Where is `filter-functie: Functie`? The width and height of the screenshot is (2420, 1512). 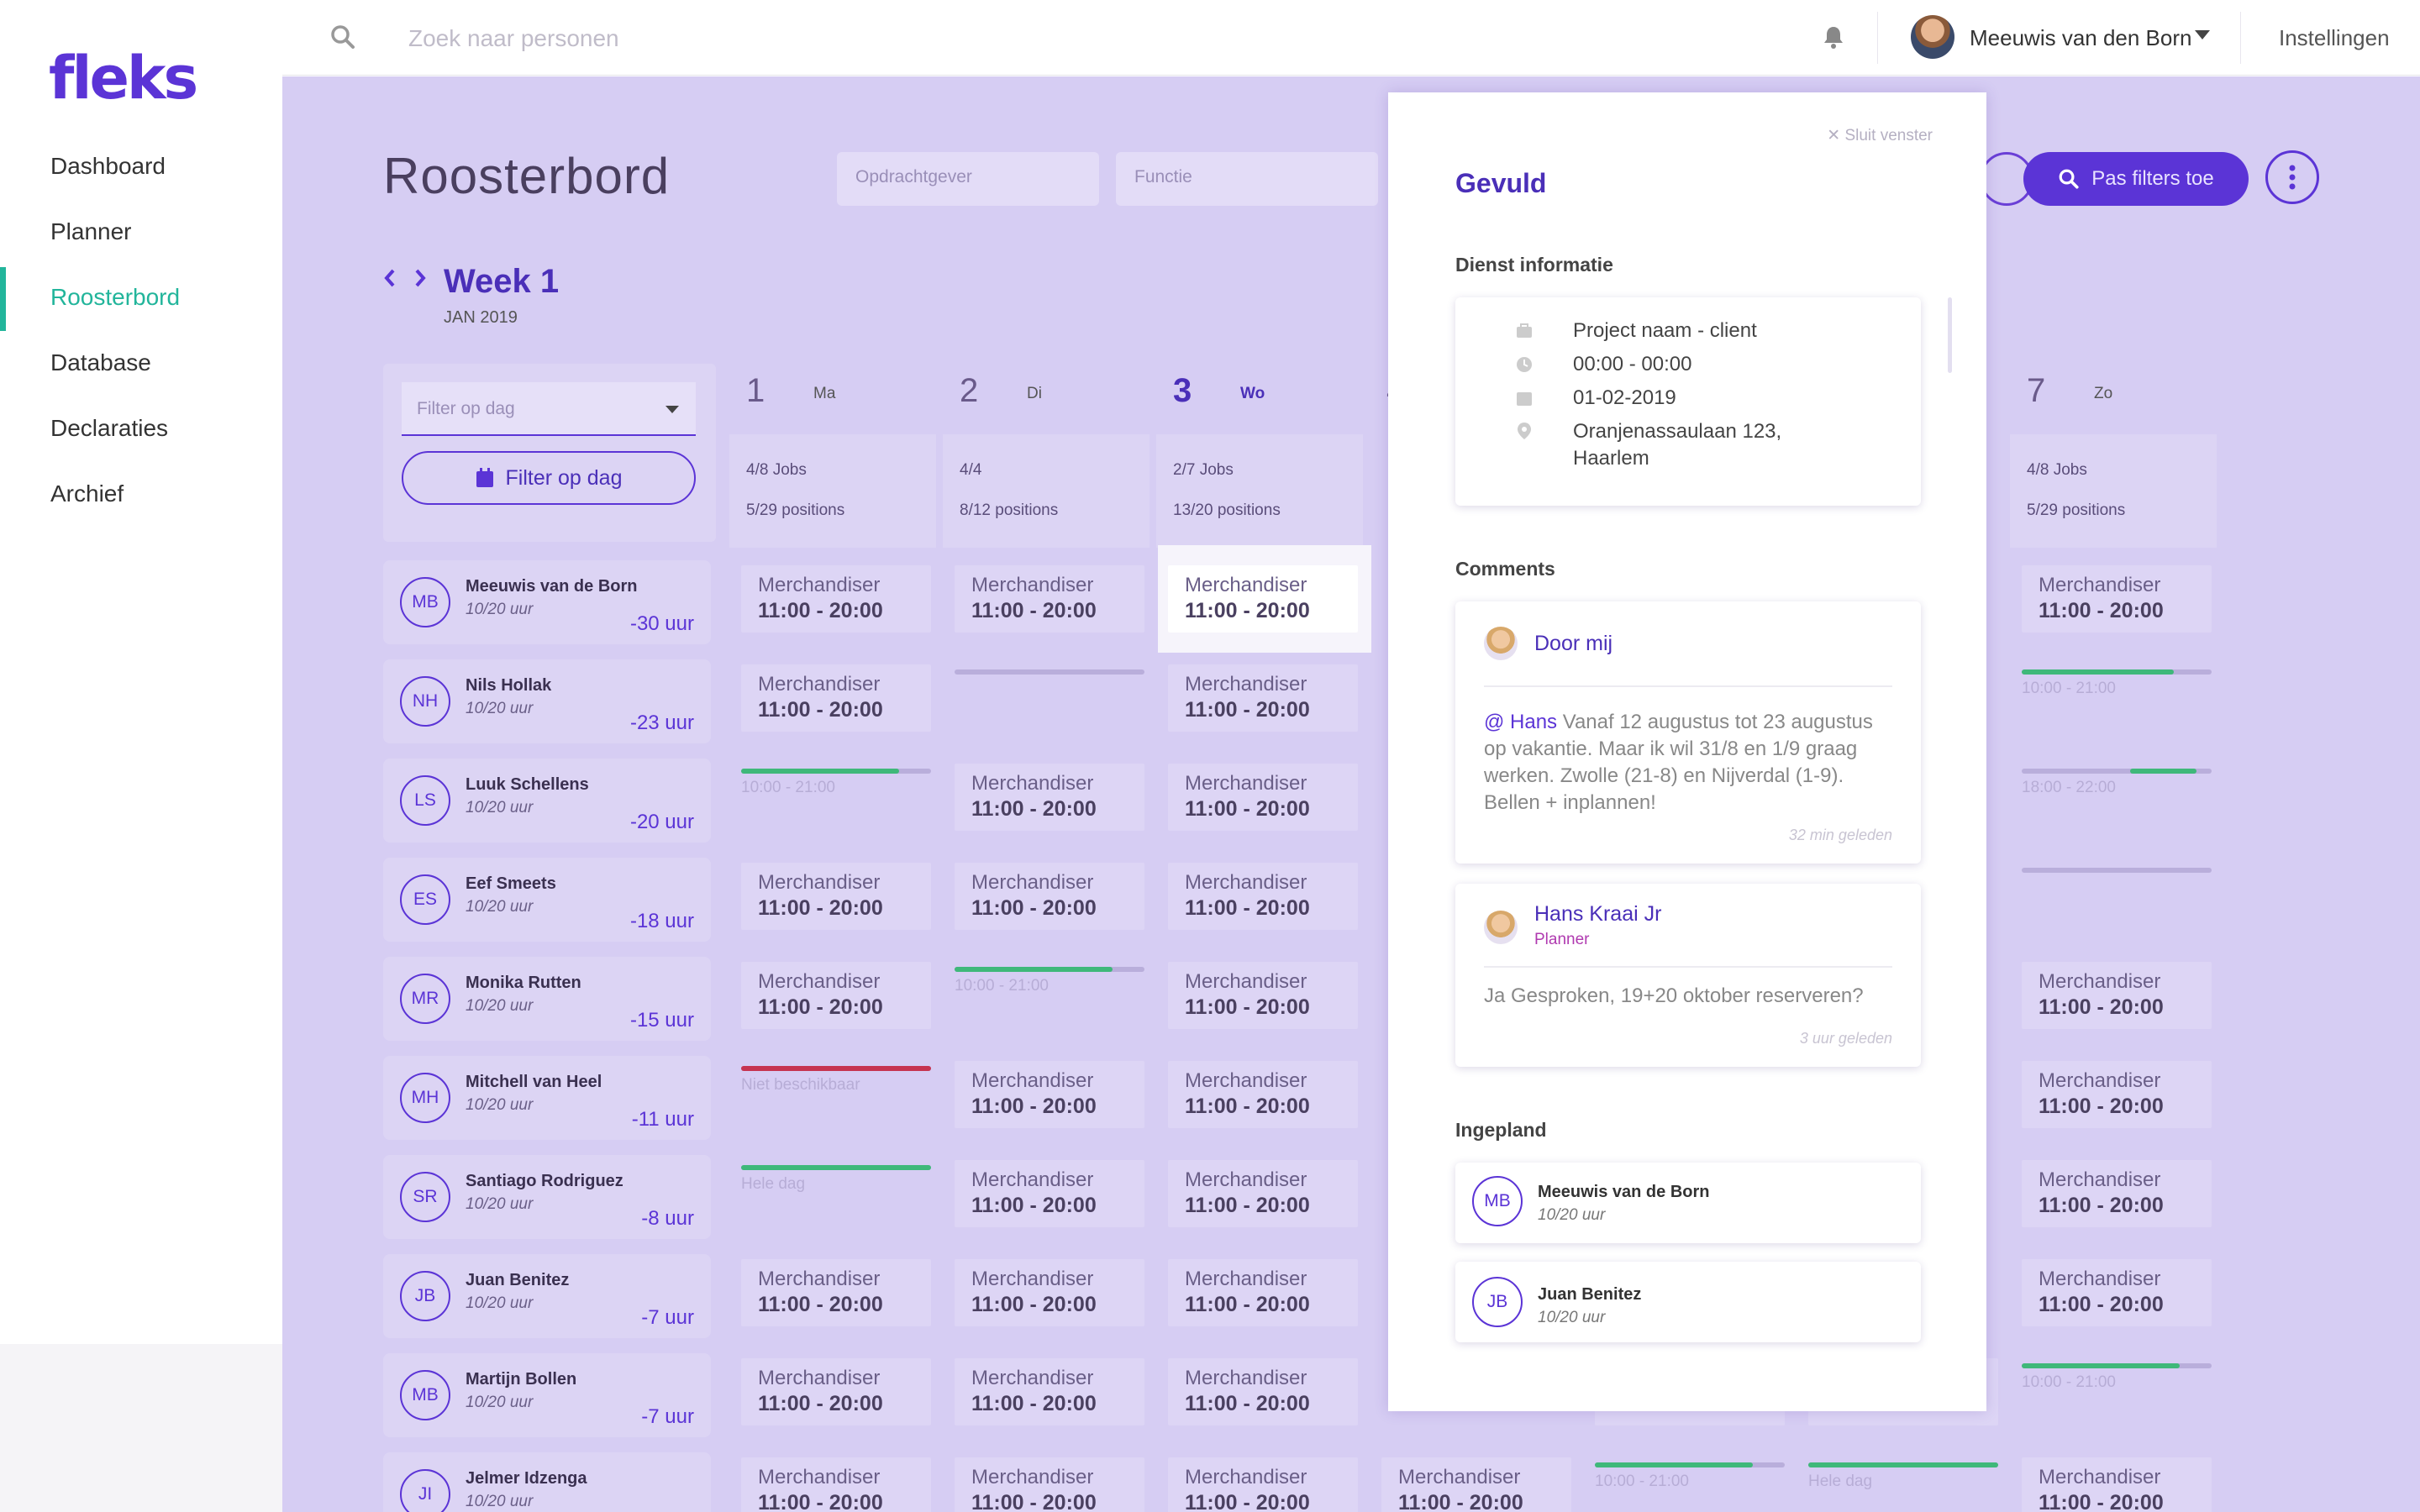 filter-functie: Functie is located at coordinates (1247, 179).